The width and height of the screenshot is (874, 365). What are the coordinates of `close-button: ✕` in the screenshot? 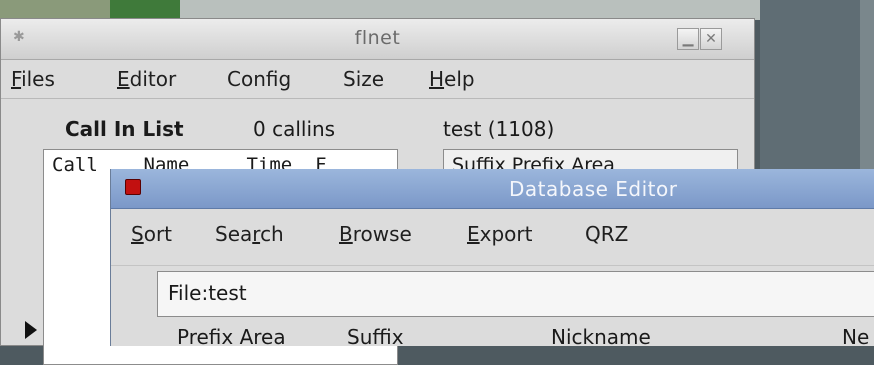 It's located at (711, 39).